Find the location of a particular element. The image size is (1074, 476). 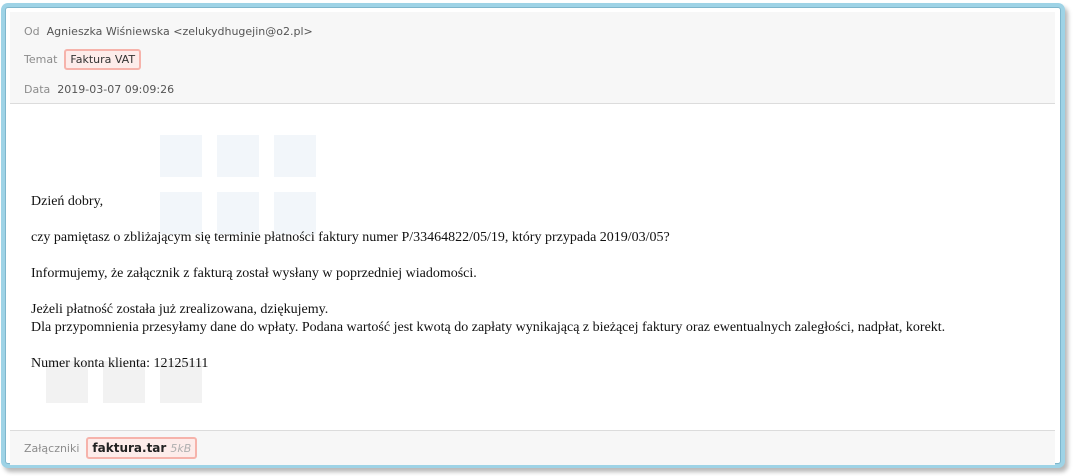

attachment-item: faktura.tar 5kB is located at coordinates (142, 448).